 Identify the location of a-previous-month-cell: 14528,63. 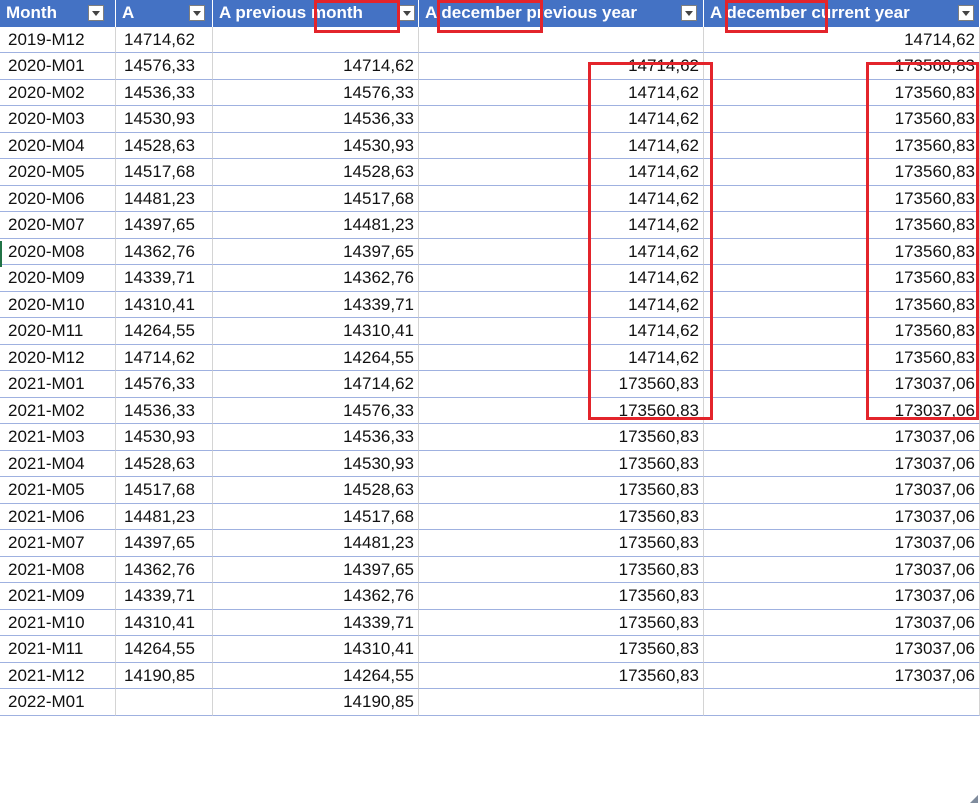
(316, 172).